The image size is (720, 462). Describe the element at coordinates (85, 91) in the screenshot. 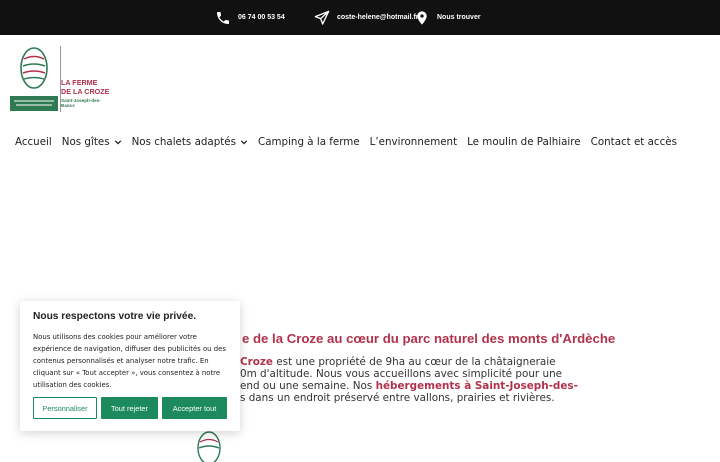

I see `logo-title-line2: DE LA CROZE` at that location.